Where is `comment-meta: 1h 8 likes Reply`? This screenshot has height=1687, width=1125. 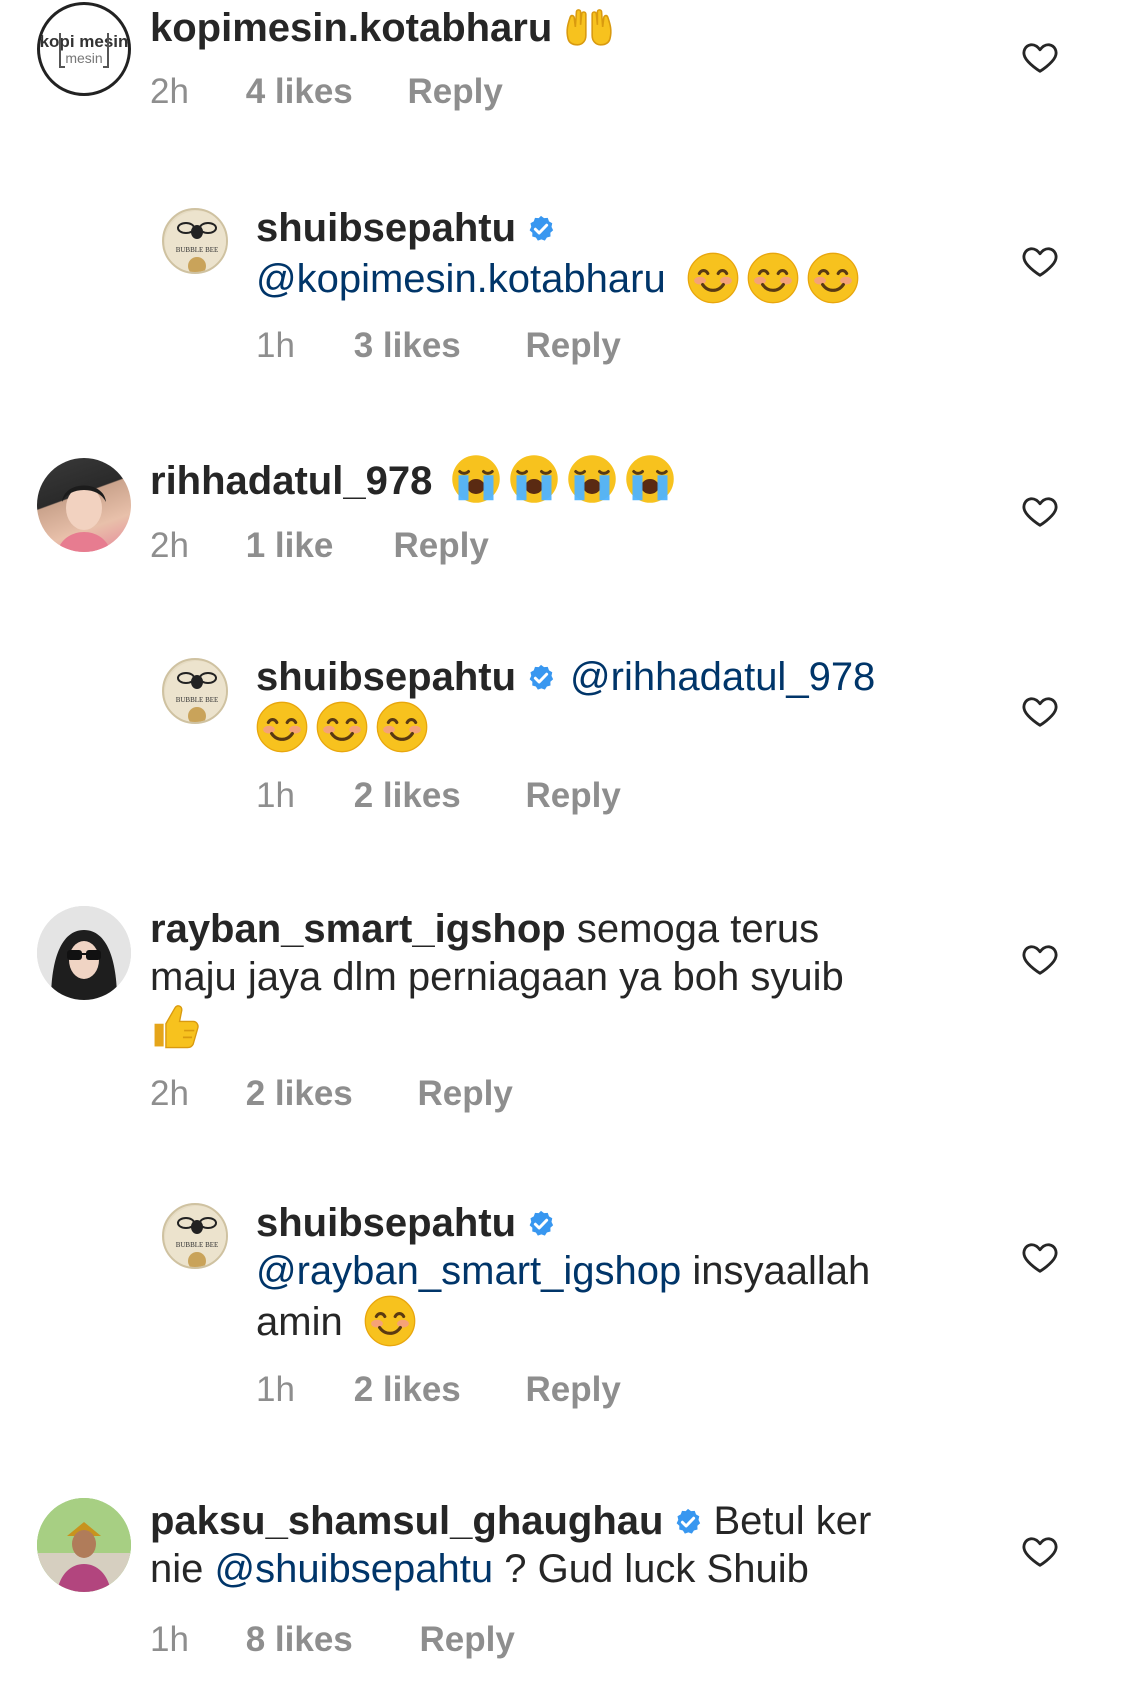
comment-meta: 1h 8 likes Reply is located at coordinates (332, 1640).